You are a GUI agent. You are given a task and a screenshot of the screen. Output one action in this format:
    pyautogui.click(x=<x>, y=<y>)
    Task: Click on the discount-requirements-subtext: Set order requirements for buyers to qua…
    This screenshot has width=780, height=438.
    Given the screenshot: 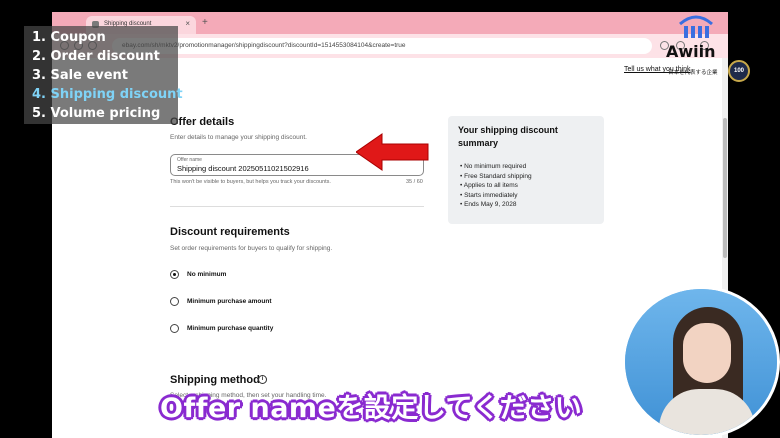 What is the action you would take?
    pyautogui.click(x=251, y=248)
    